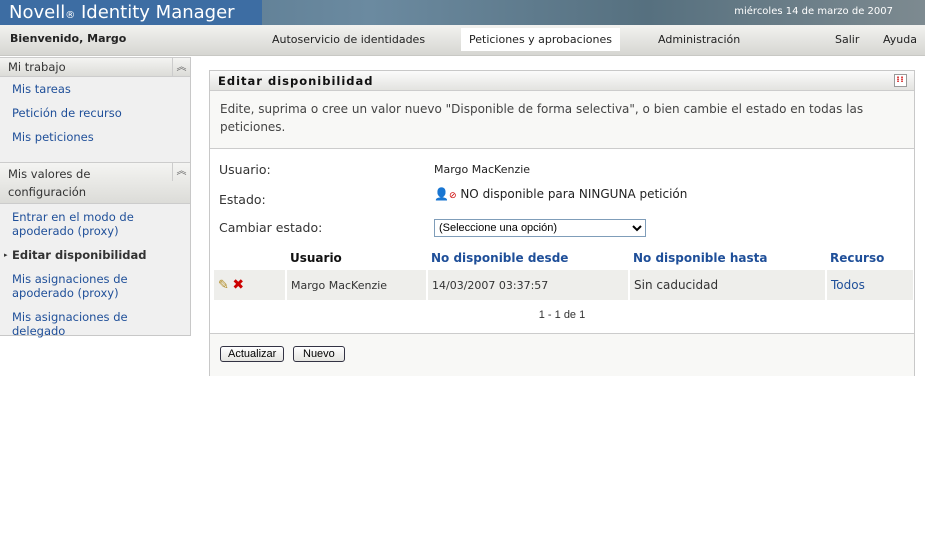 The image size is (925, 541). I want to click on unavailable-user-icon: 👤, so click(441, 194).